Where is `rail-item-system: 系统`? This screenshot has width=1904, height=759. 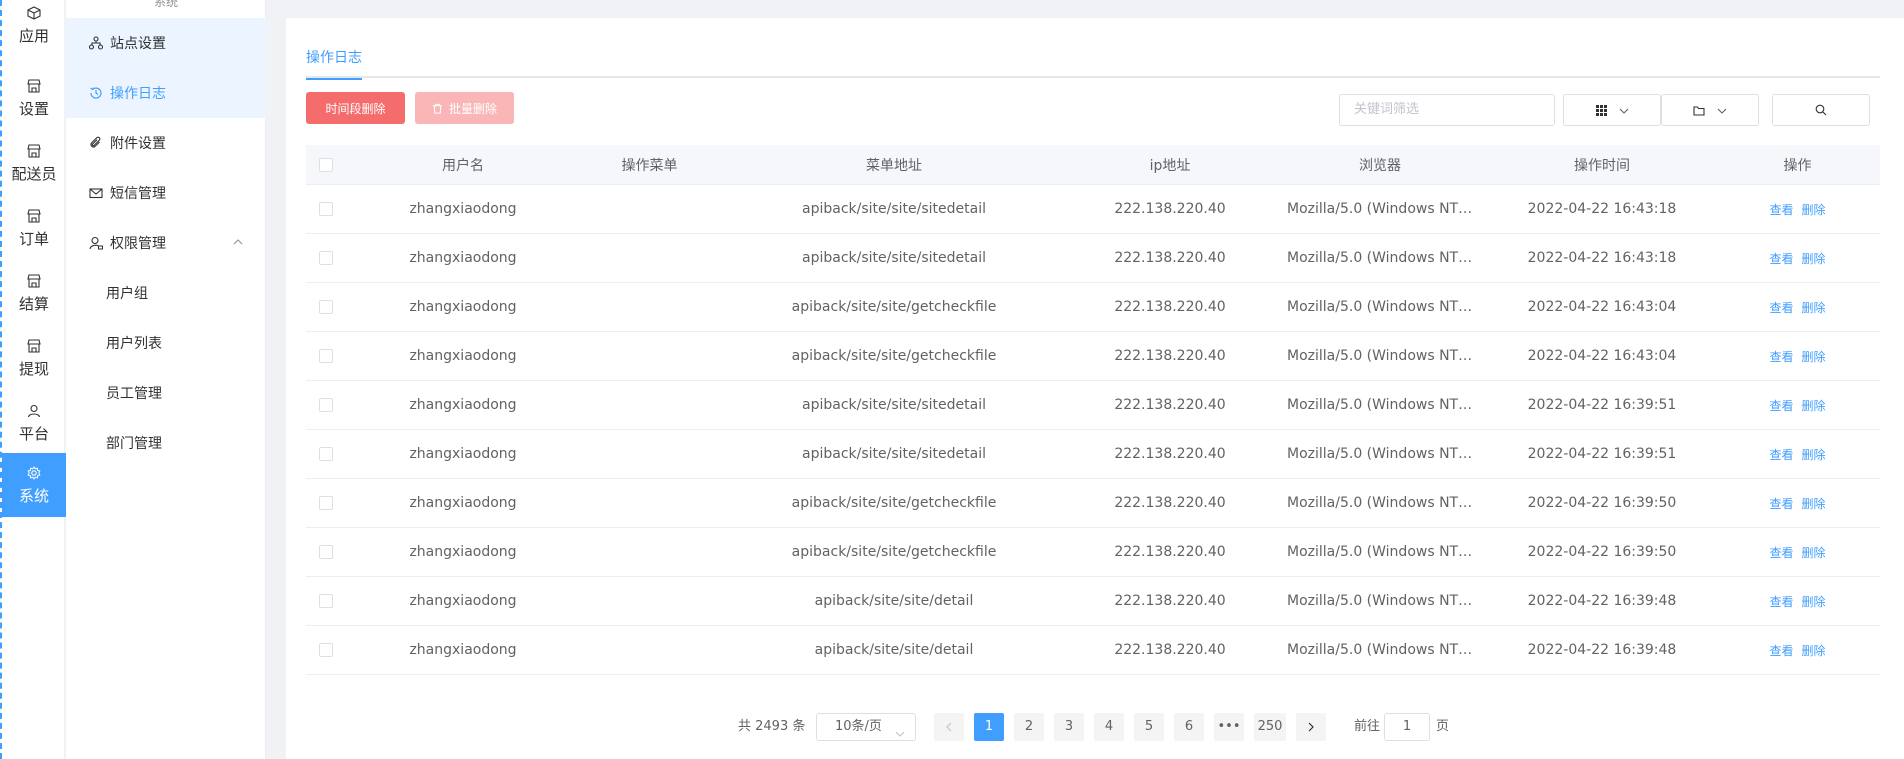 rail-item-system: 系统 is located at coordinates (34, 485).